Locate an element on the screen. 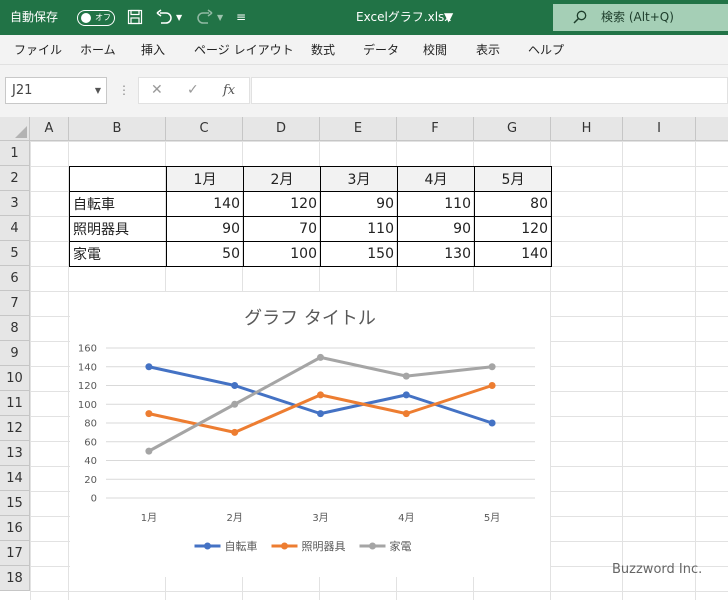 The width and height of the screenshot is (728, 600). formula-input is located at coordinates (489, 90).